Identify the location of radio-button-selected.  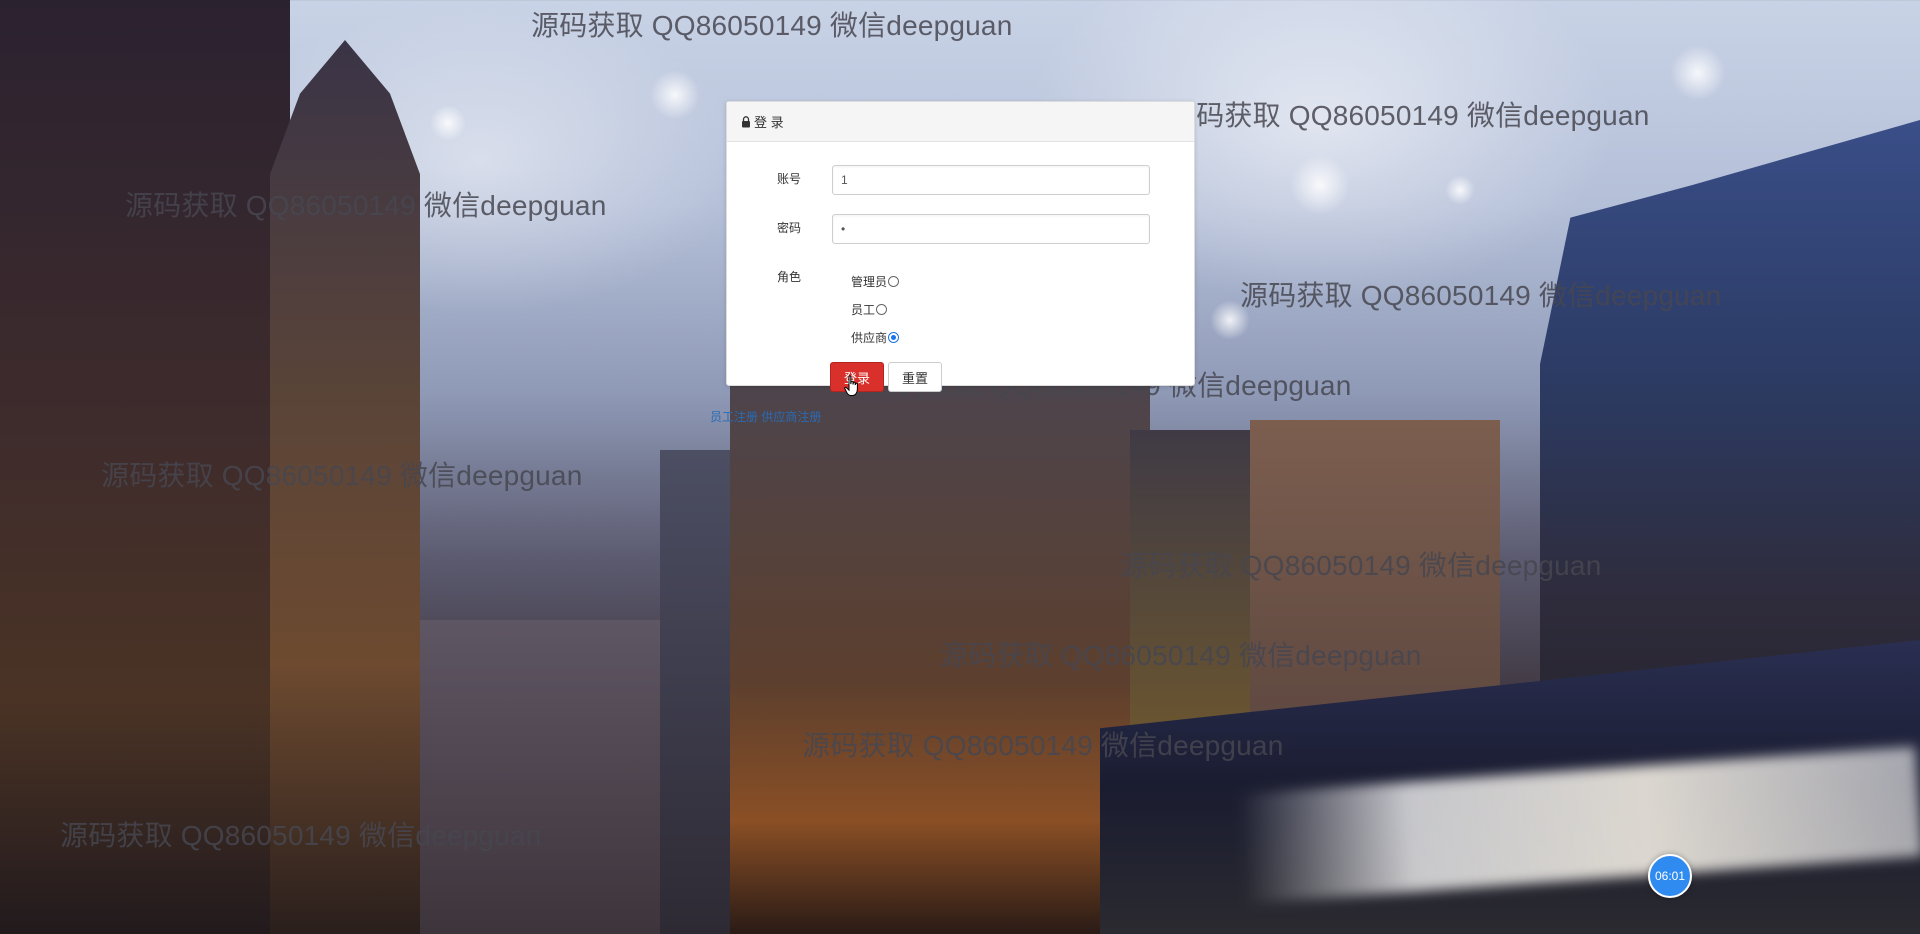
(894, 337).